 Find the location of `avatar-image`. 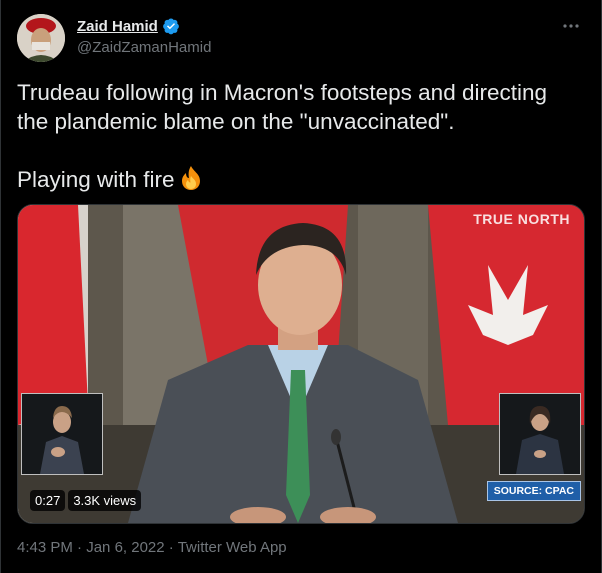

avatar-image is located at coordinates (41, 38).